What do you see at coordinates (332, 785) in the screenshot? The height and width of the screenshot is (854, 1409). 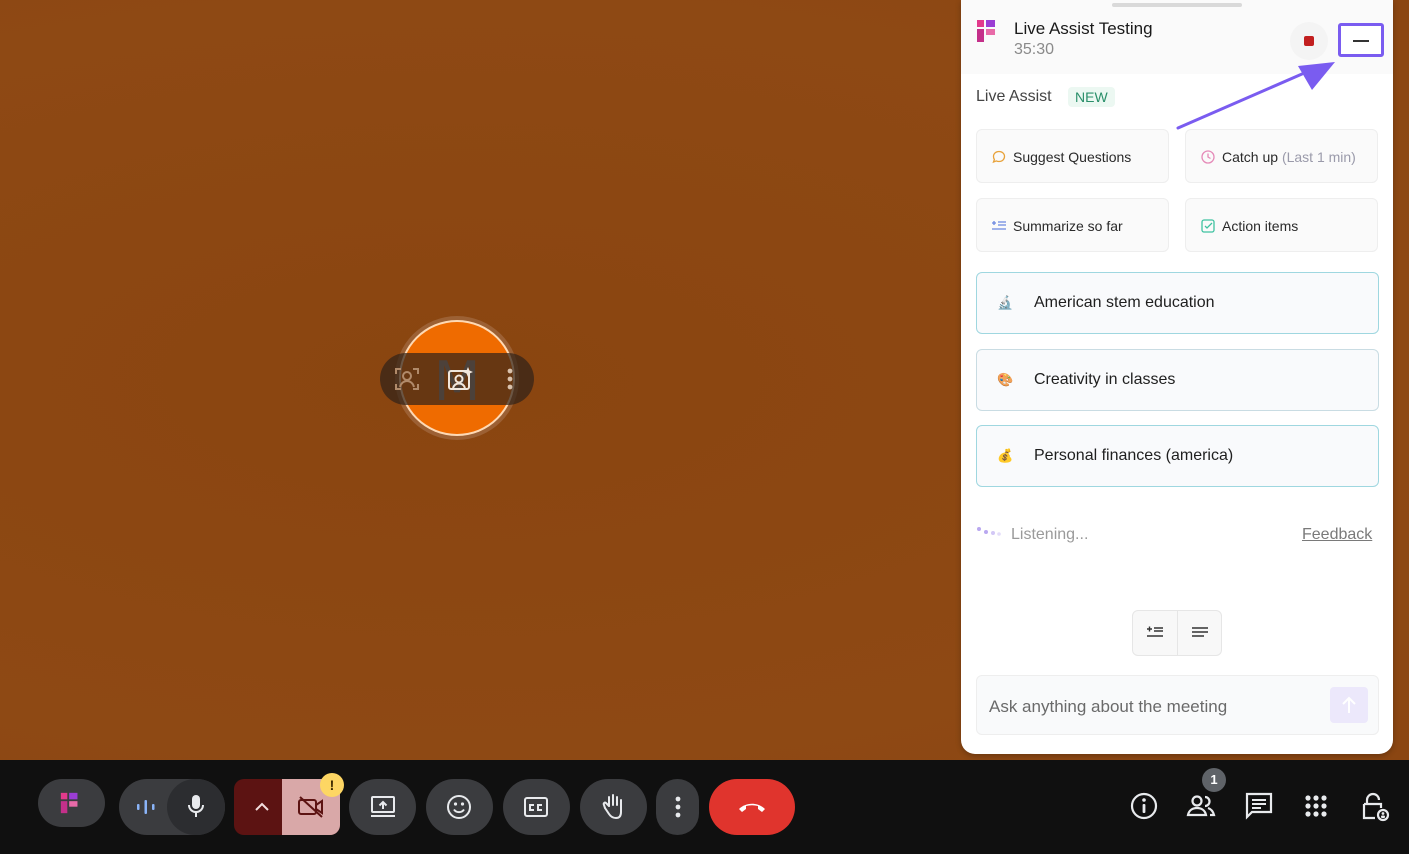 I see `camera-warning-badge: !` at bounding box center [332, 785].